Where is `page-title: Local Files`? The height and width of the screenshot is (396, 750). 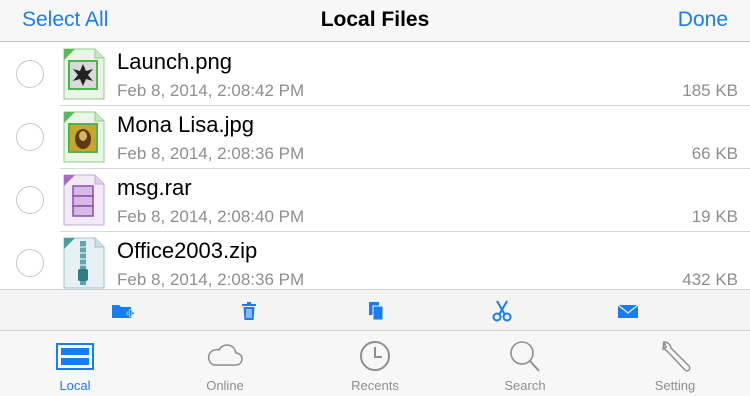
page-title: Local Files is located at coordinates (375, 19).